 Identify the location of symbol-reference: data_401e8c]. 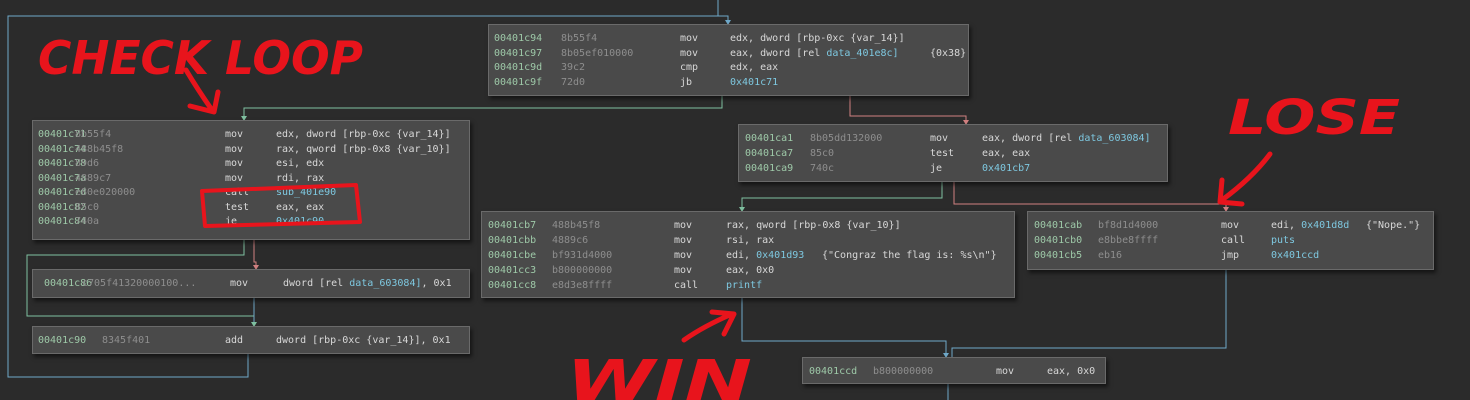
(862, 53).